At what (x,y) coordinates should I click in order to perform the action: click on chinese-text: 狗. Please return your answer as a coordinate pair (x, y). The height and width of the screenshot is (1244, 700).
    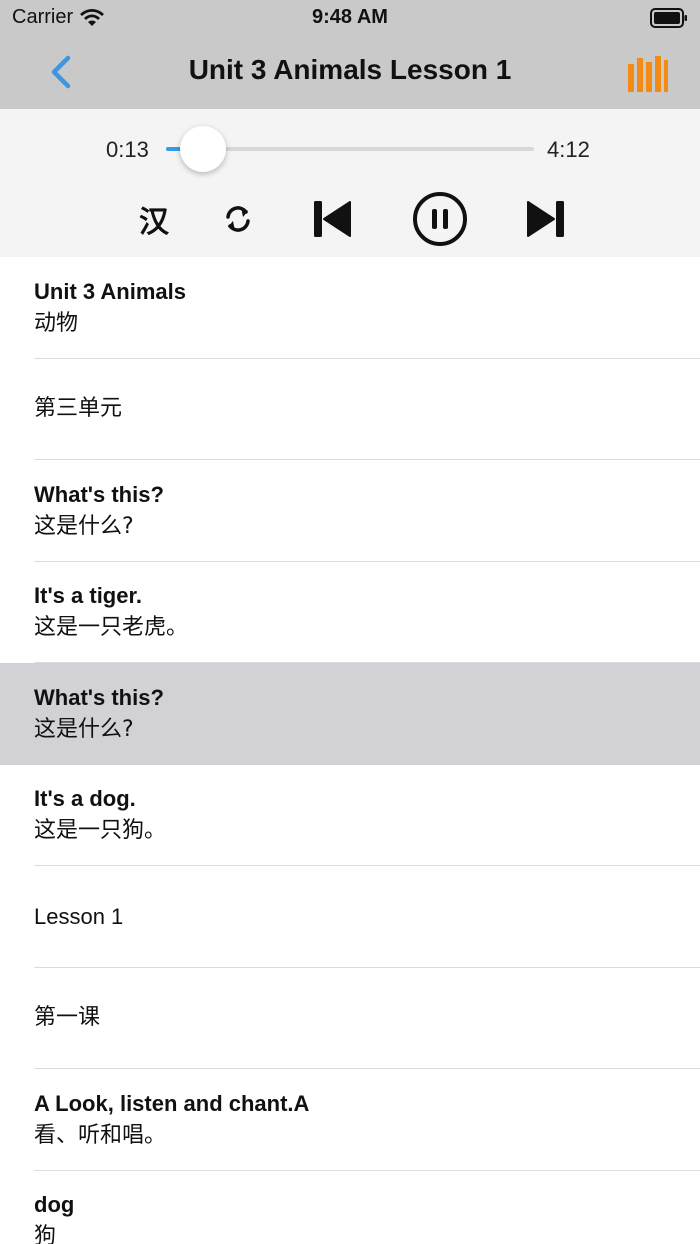
    Looking at the image, I should click on (45, 1234).